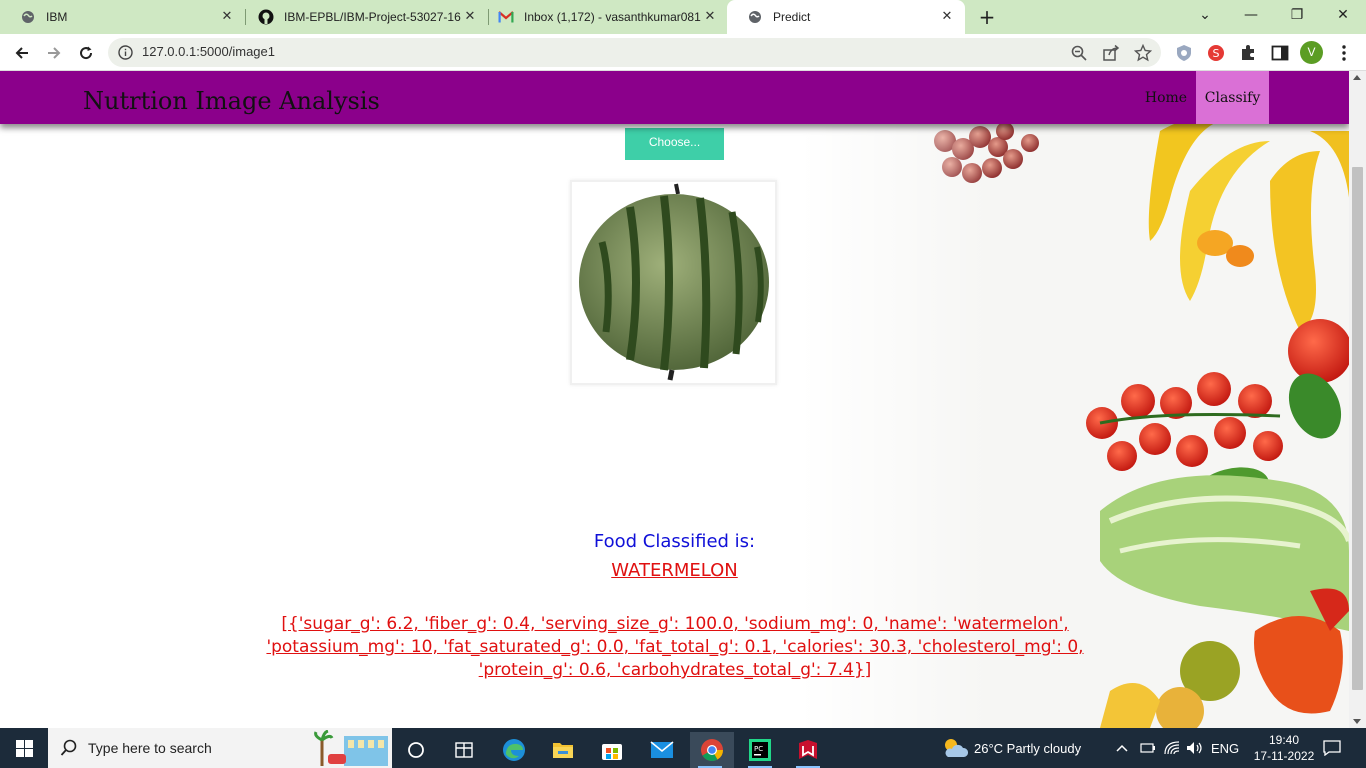 Image resolution: width=1366 pixels, height=768 pixels. Describe the element at coordinates (987, 17) in the screenshot. I see `new-tab-button: +` at that location.